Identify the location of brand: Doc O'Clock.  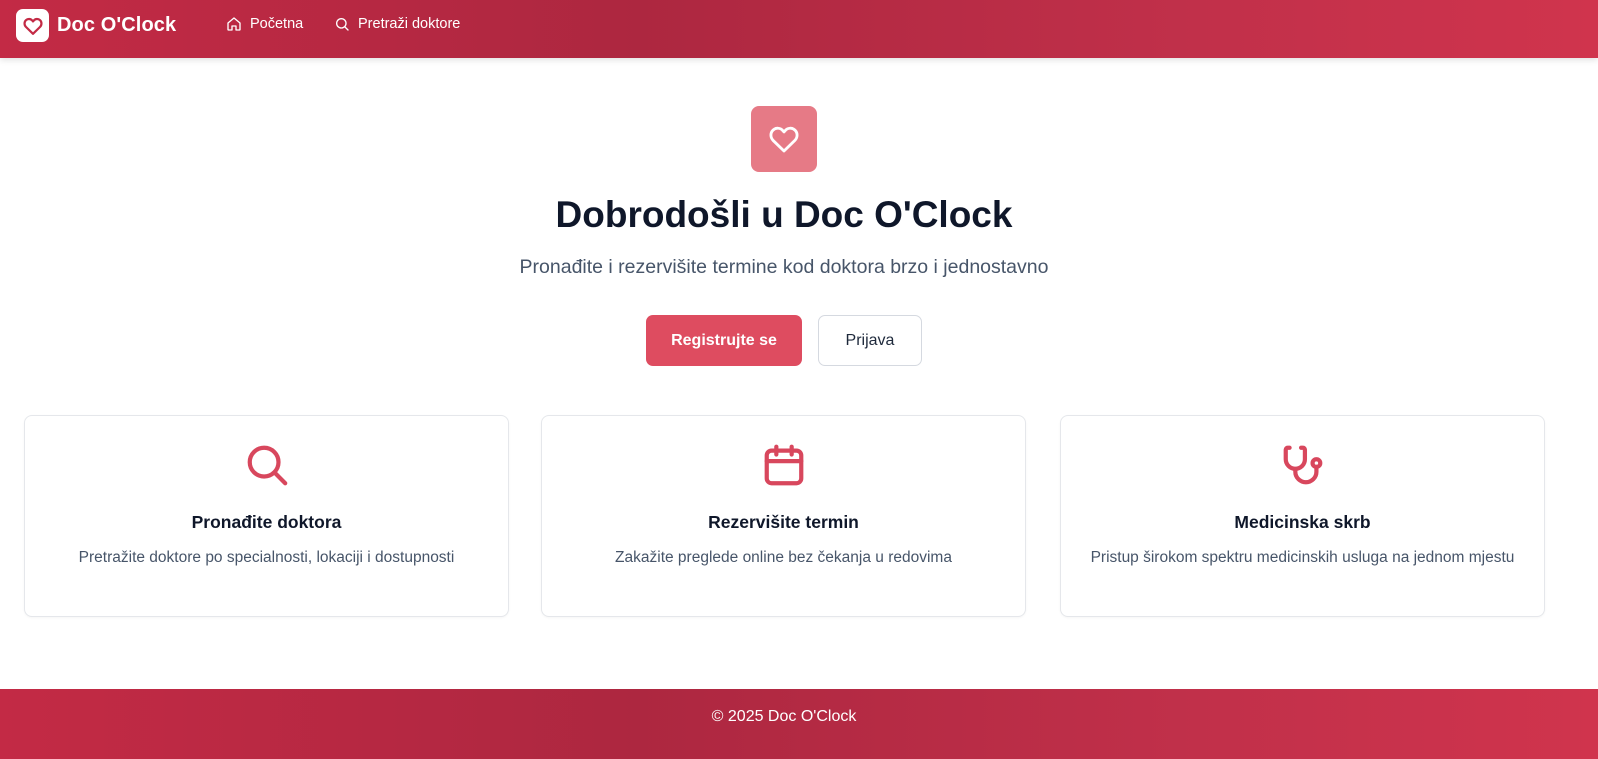
(96, 25).